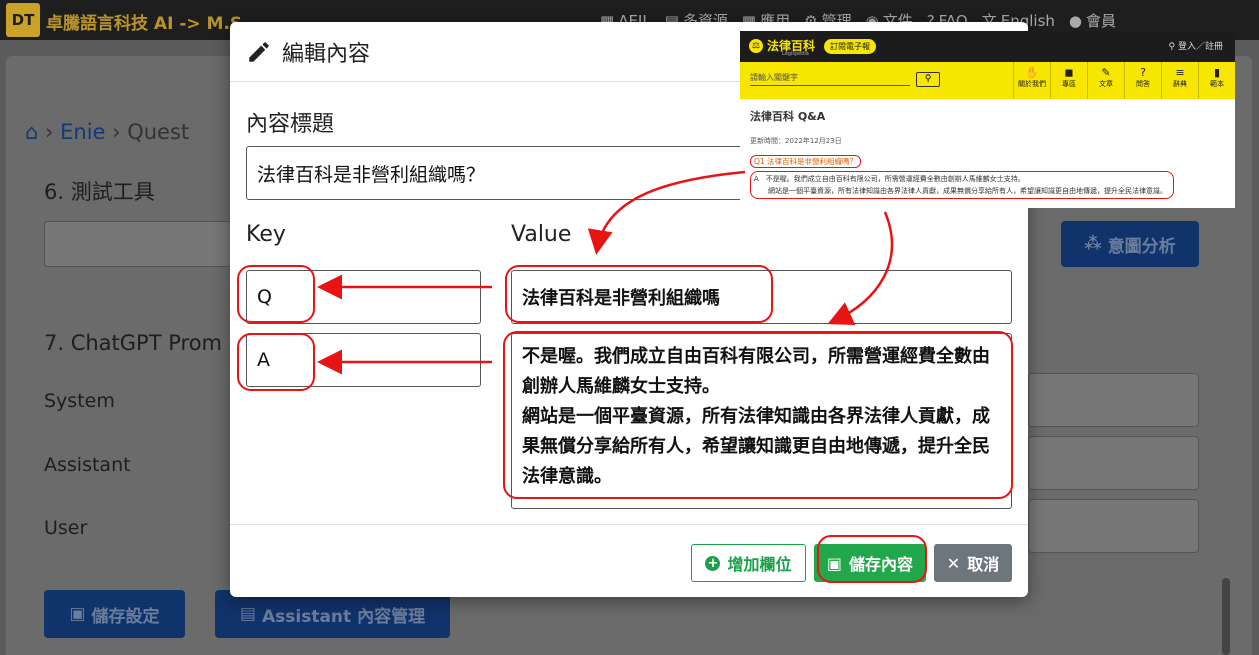 The height and width of the screenshot is (655, 1259). I want to click on pen-icon: ✎, so click(1106, 72).